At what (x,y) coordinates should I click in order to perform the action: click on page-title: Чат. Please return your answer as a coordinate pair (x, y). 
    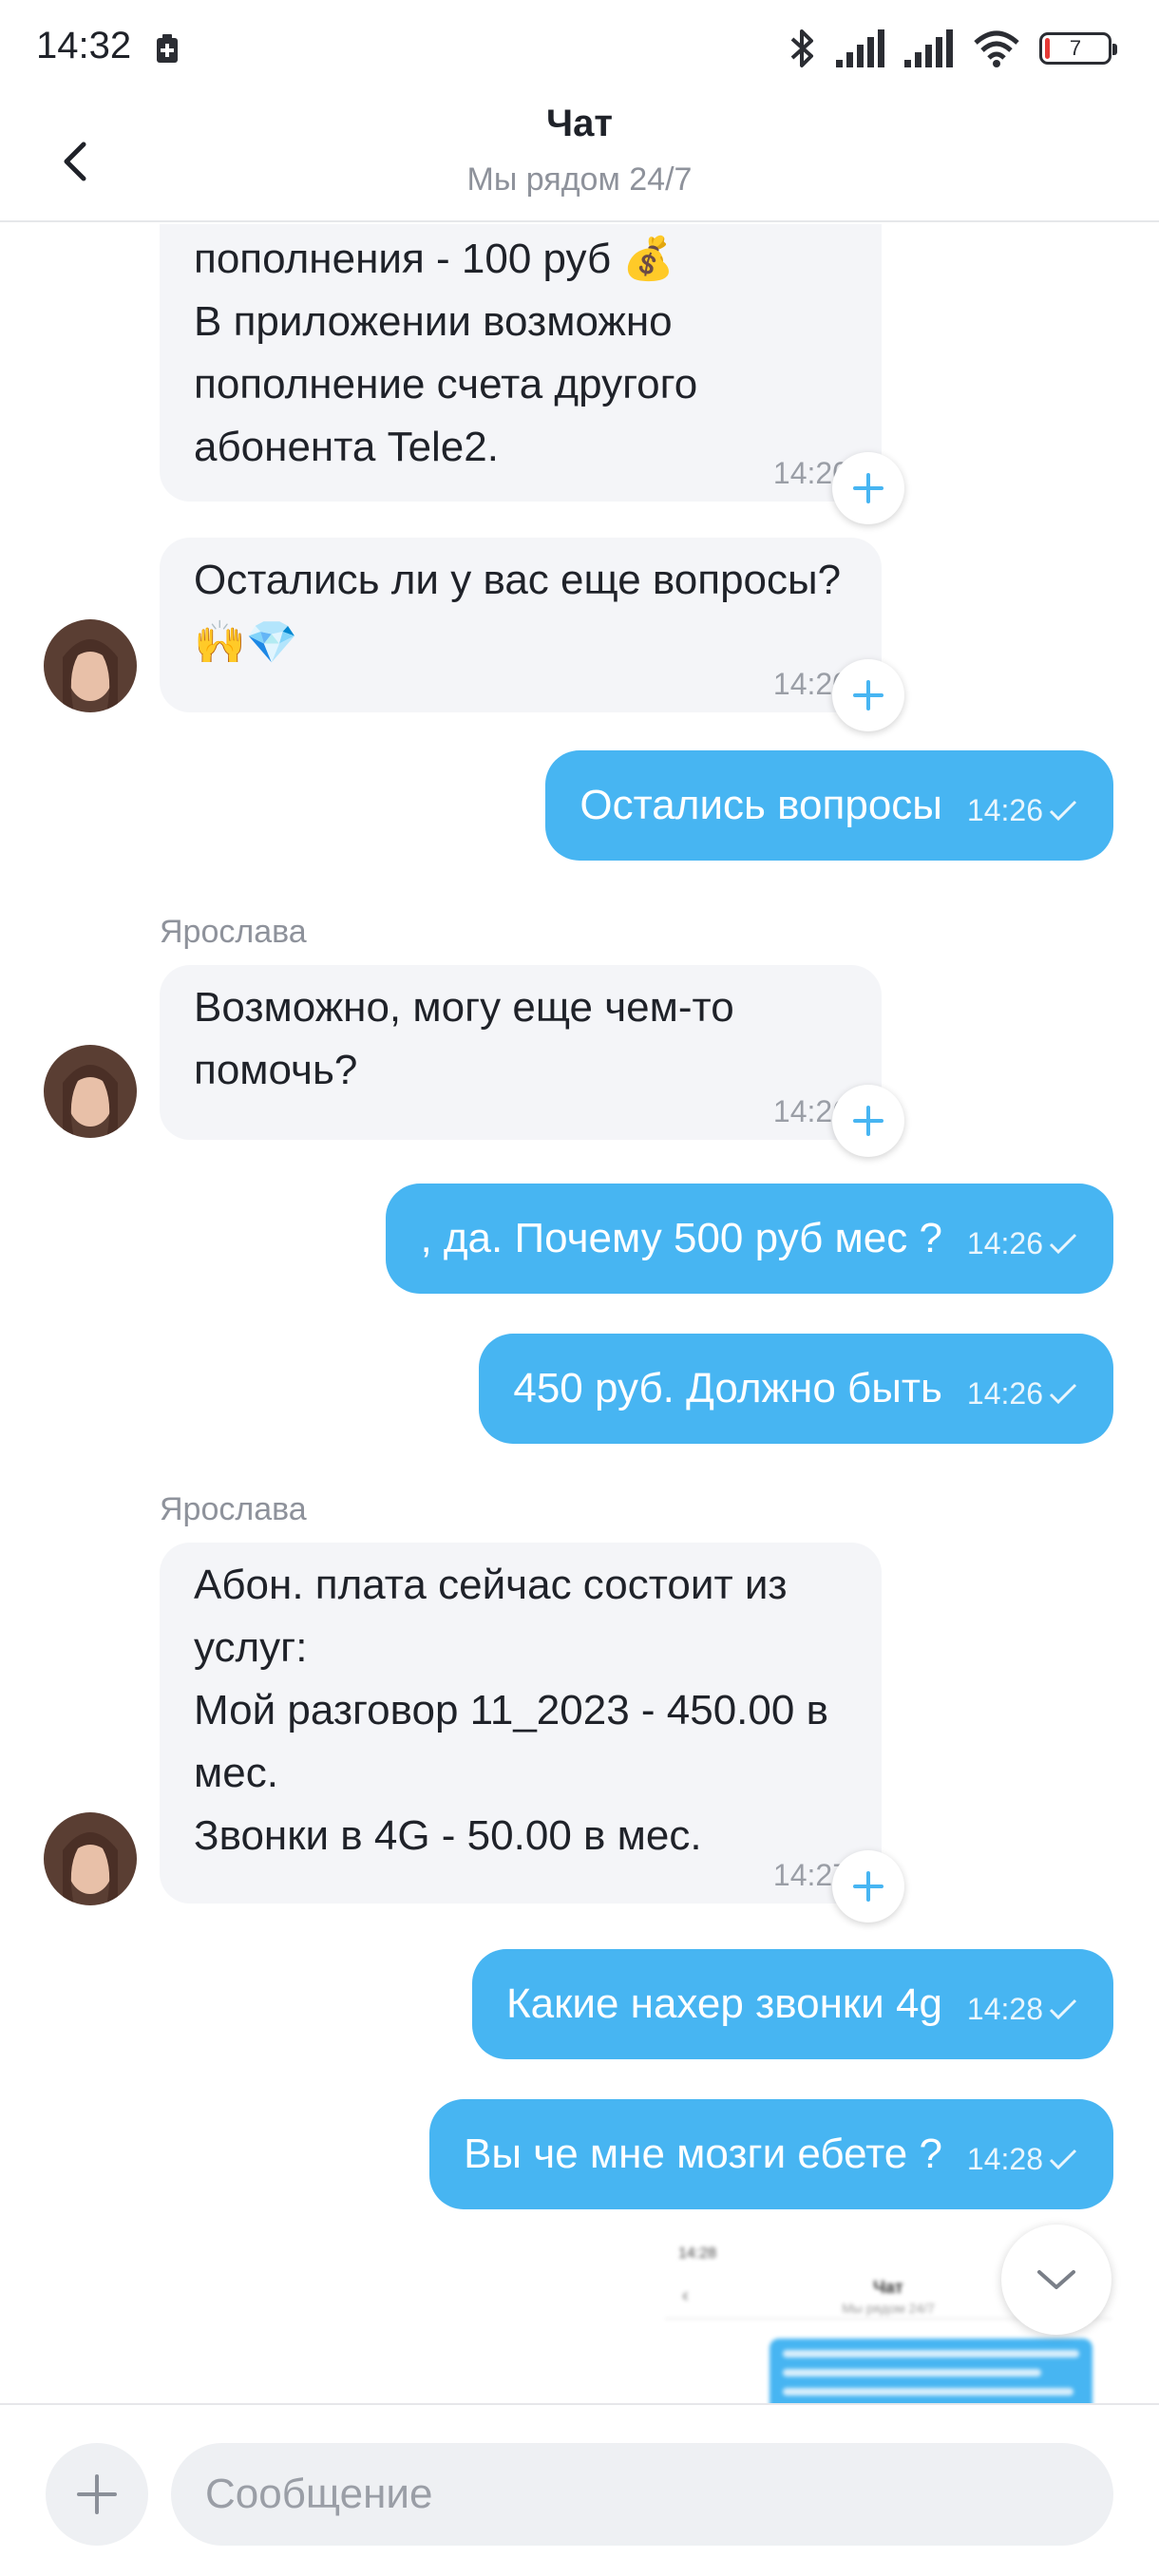
    Looking at the image, I should click on (579, 123).